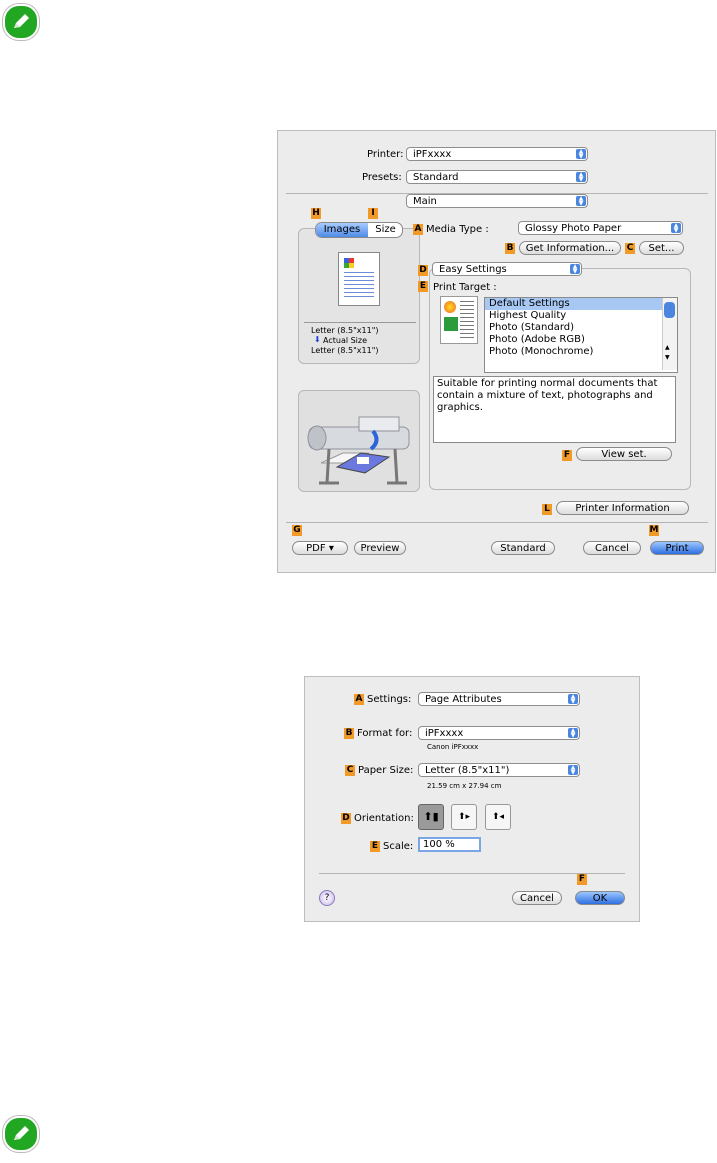 The height and width of the screenshot is (1163, 717). What do you see at coordinates (386, 770) in the screenshot?
I see `paper-size-label: Paper Size:` at bounding box center [386, 770].